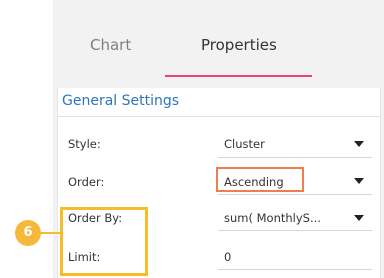 This screenshot has width=384, height=278. Describe the element at coordinates (218, 116) in the screenshot. I see `section-divider` at that location.